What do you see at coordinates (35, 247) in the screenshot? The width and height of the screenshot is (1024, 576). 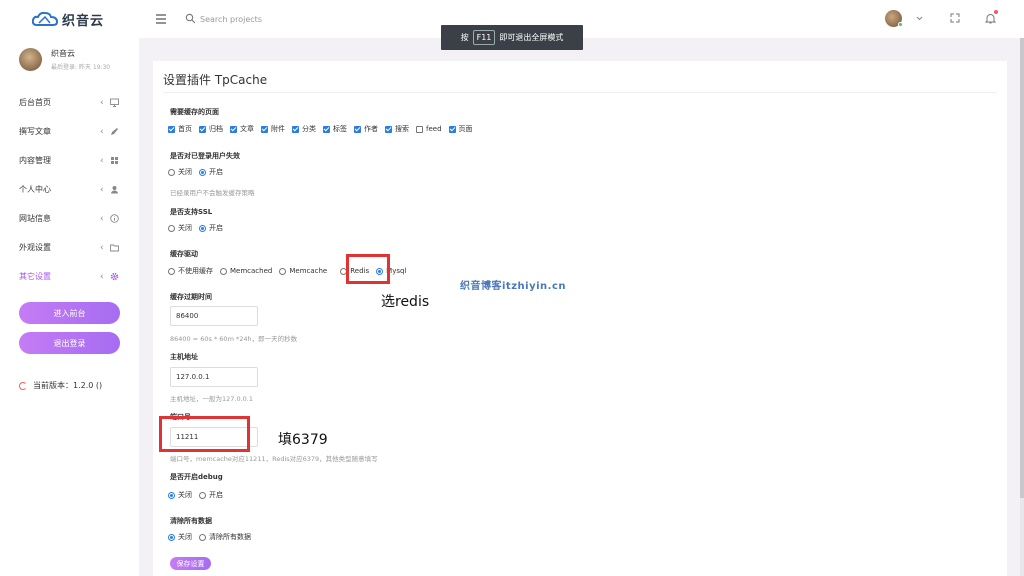 I see `sidebar-item-label: 外观设置` at bounding box center [35, 247].